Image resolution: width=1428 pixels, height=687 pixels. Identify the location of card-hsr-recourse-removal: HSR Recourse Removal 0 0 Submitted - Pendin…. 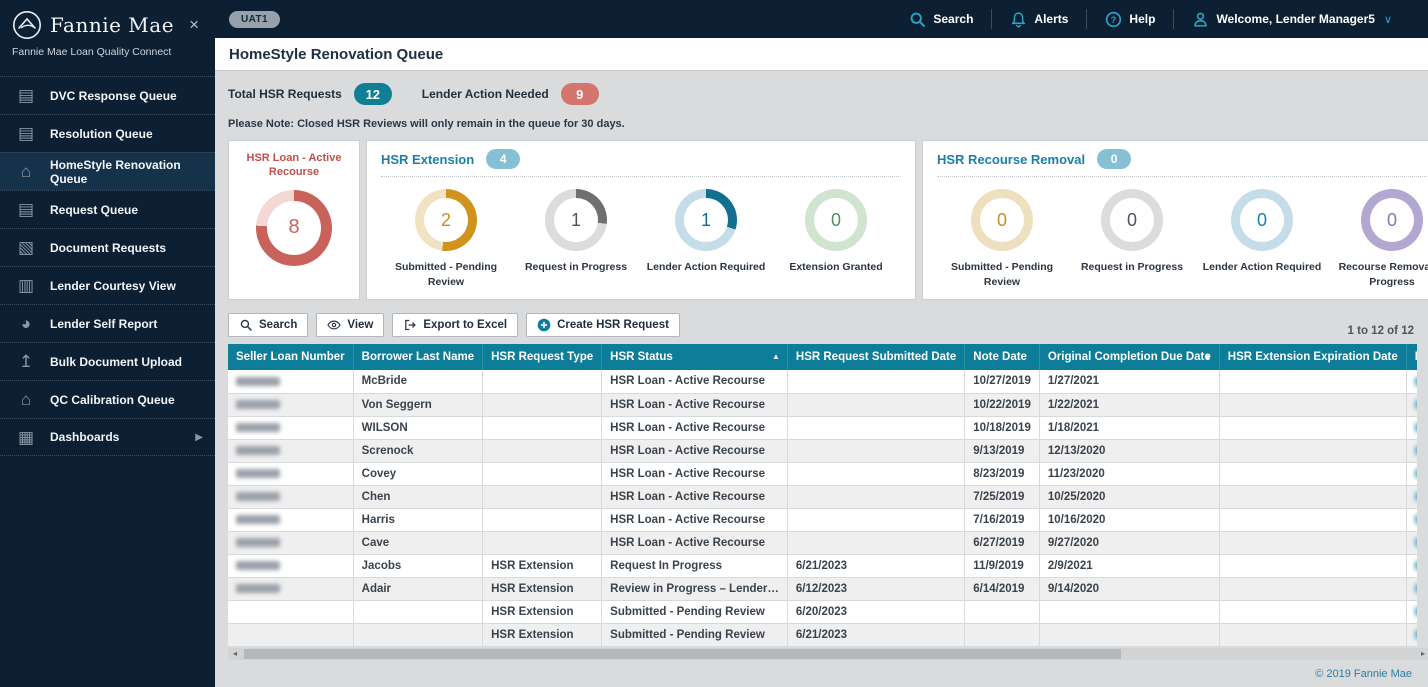
(1175, 220).